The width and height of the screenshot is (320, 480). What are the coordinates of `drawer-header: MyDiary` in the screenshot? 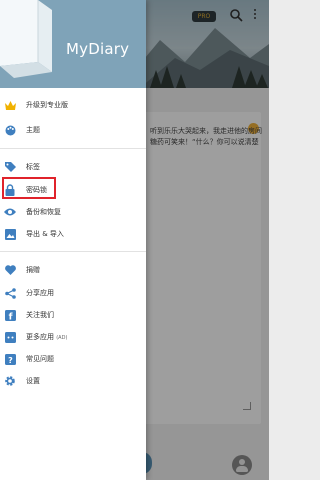 It's located at (73, 44).